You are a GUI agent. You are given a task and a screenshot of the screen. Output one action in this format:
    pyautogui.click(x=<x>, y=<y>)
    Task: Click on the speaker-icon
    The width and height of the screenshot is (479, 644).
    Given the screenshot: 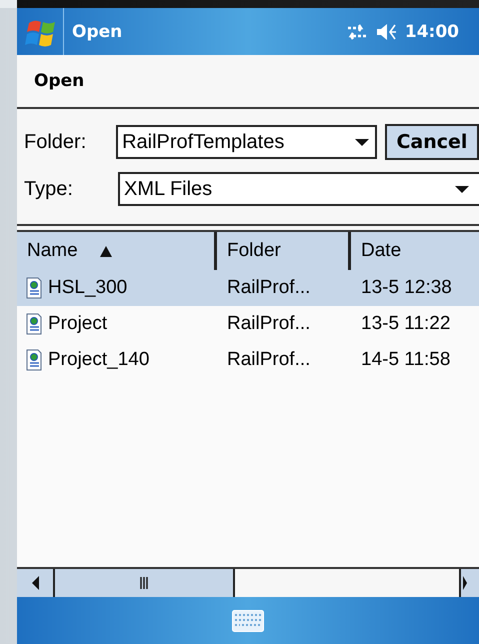 What is the action you would take?
    pyautogui.click(x=386, y=32)
    